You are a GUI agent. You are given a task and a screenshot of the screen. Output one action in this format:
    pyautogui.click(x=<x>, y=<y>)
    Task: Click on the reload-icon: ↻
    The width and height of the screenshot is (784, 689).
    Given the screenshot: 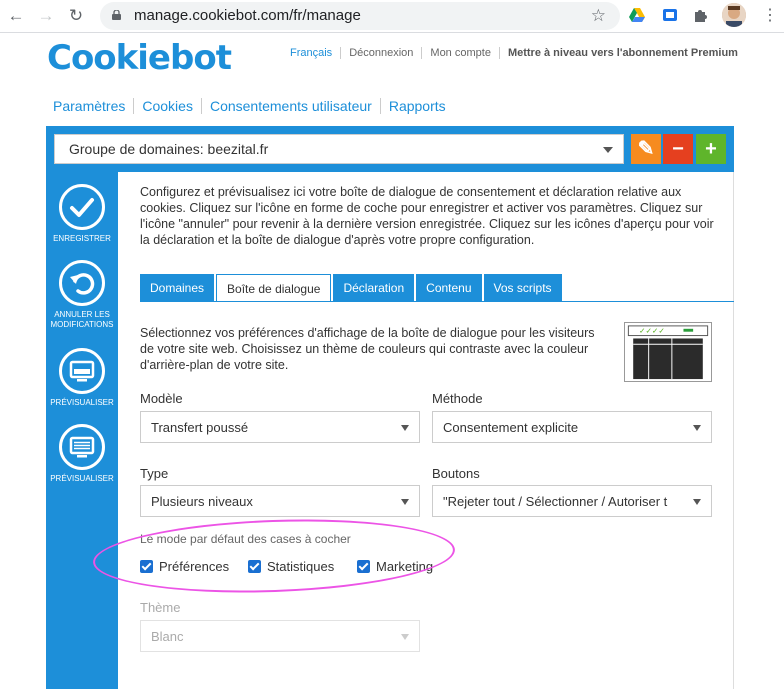 What is the action you would take?
    pyautogui.click(x=76, y=16)
    